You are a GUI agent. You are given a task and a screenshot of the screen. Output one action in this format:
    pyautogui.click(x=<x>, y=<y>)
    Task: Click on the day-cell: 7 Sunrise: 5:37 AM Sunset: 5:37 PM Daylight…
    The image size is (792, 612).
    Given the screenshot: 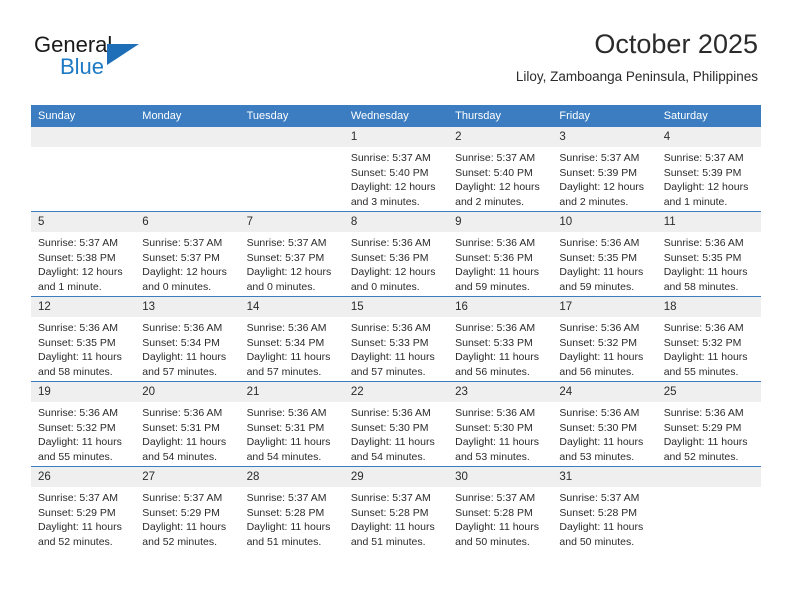 What is the action you would take?
    pyautogui.click(x=291, y=254)
    